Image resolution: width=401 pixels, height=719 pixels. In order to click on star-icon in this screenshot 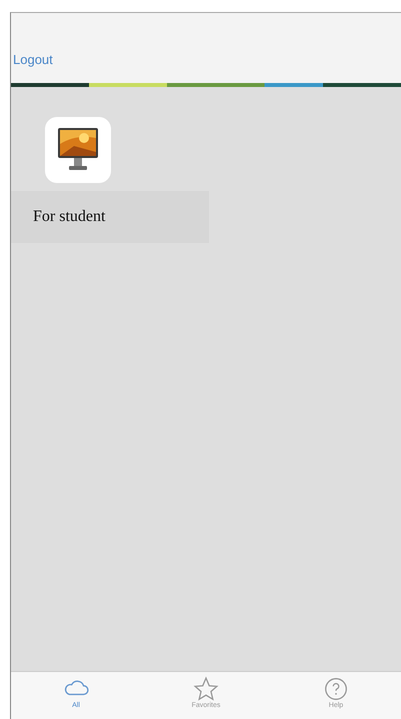, I will do `click(206, 689)`.